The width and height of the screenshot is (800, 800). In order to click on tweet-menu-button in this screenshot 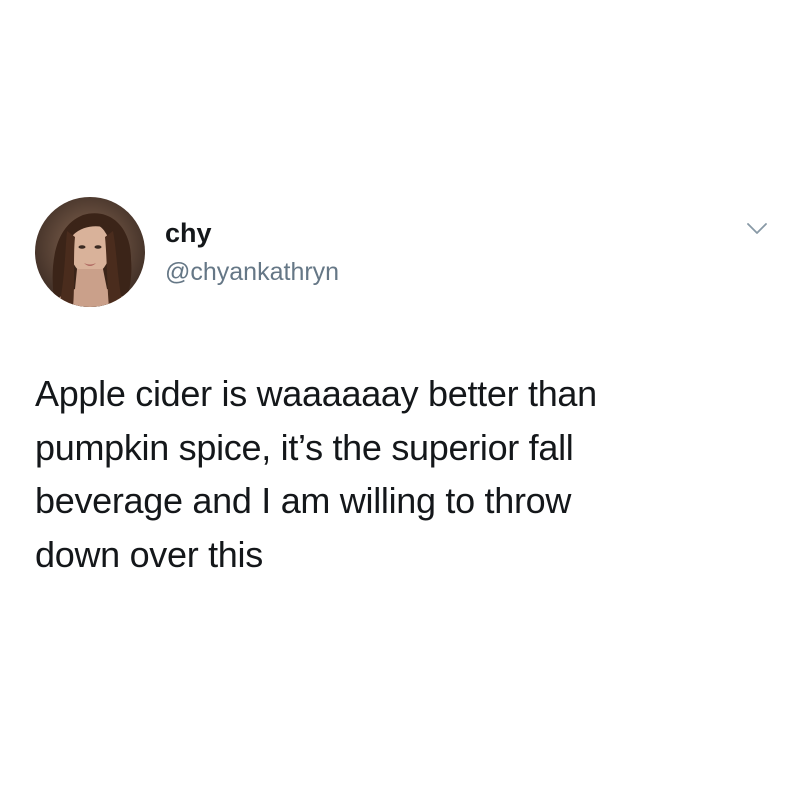, I will do `click(757, 229)`.